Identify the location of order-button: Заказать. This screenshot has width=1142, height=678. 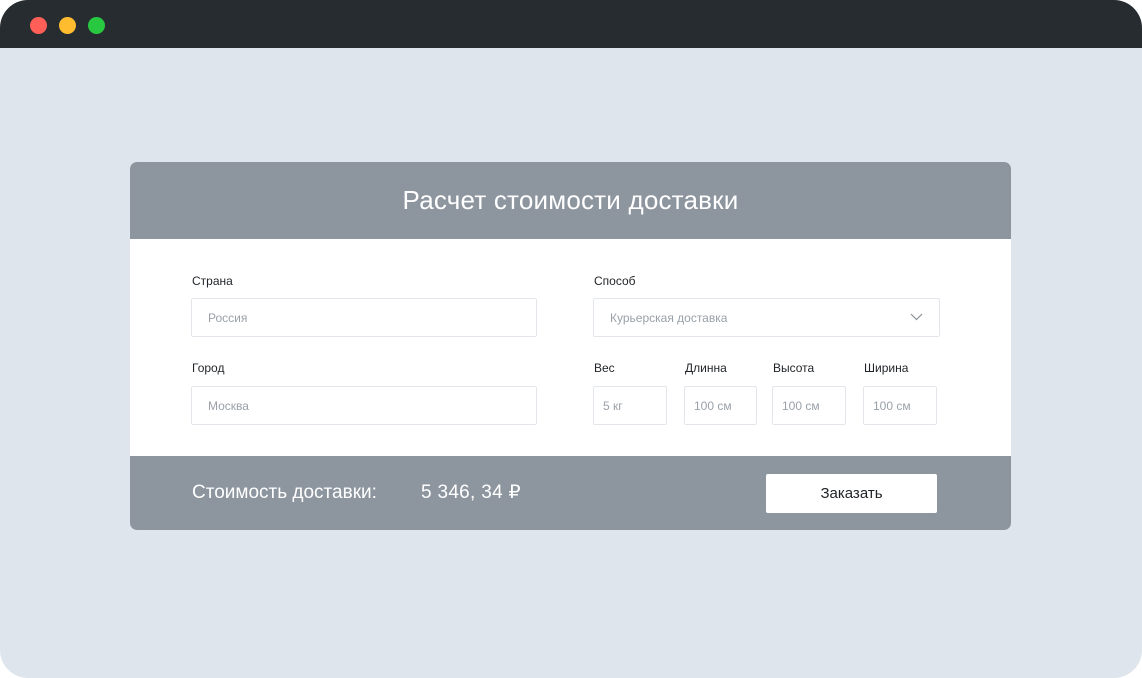
(851, 493).